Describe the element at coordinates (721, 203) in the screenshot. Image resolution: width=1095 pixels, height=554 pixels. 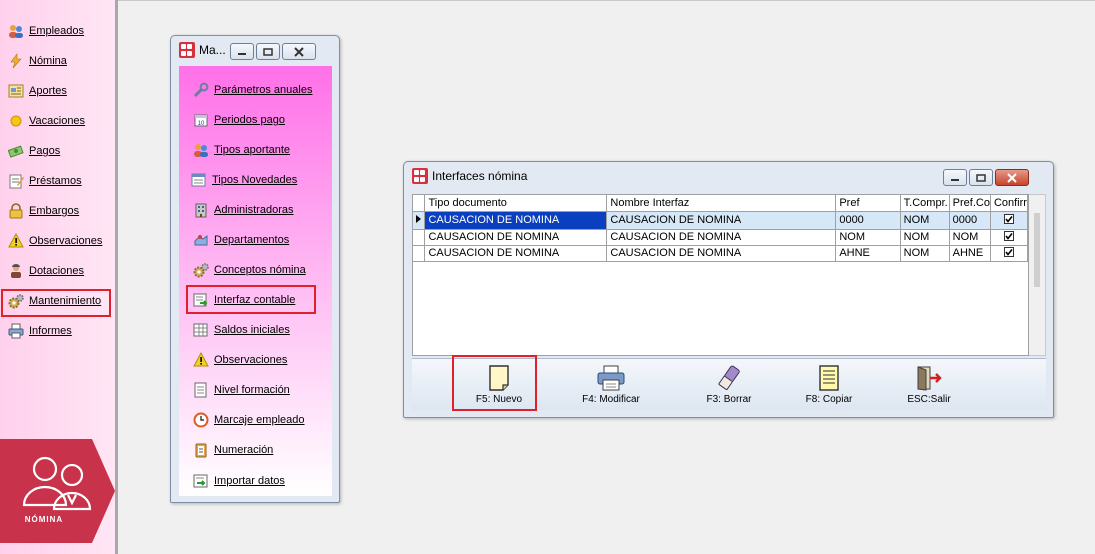
I see `column-header: Nombre Interfaz` at that location.